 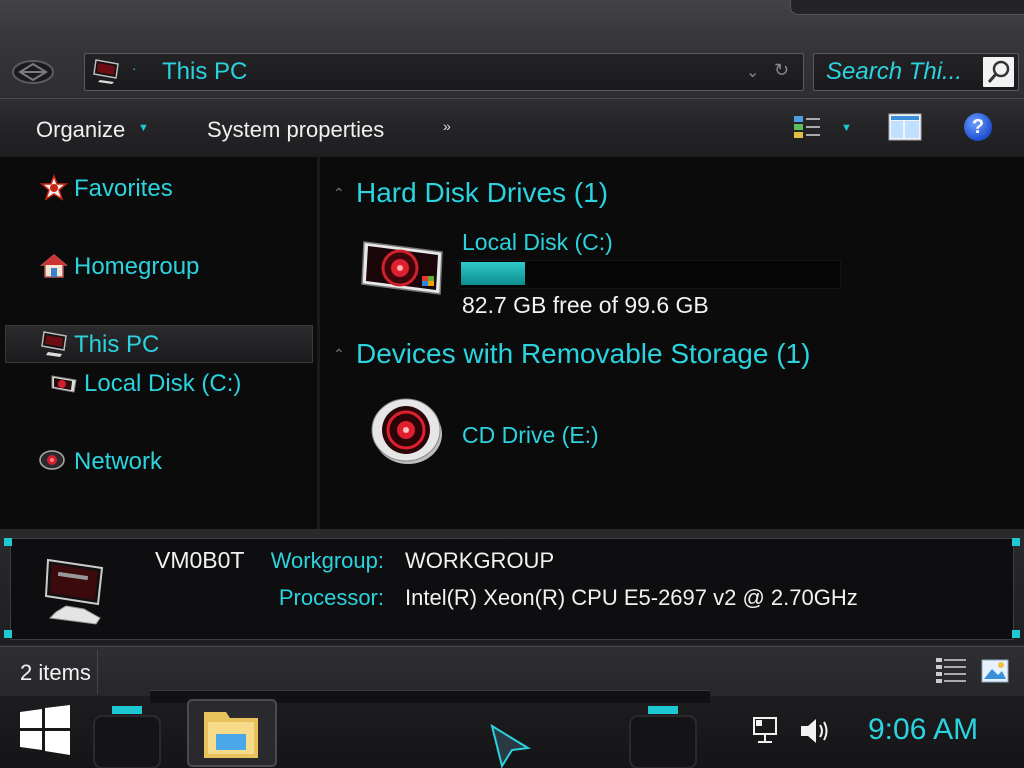 I want to click on details-view-icon, so click(x=951, y=671).